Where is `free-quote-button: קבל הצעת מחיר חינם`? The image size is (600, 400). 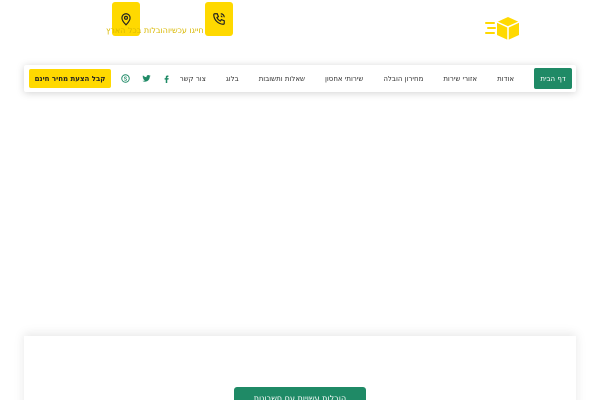 free-quote-button: קבל הצעת מחיר חינם is located at coordinates (70, 78).